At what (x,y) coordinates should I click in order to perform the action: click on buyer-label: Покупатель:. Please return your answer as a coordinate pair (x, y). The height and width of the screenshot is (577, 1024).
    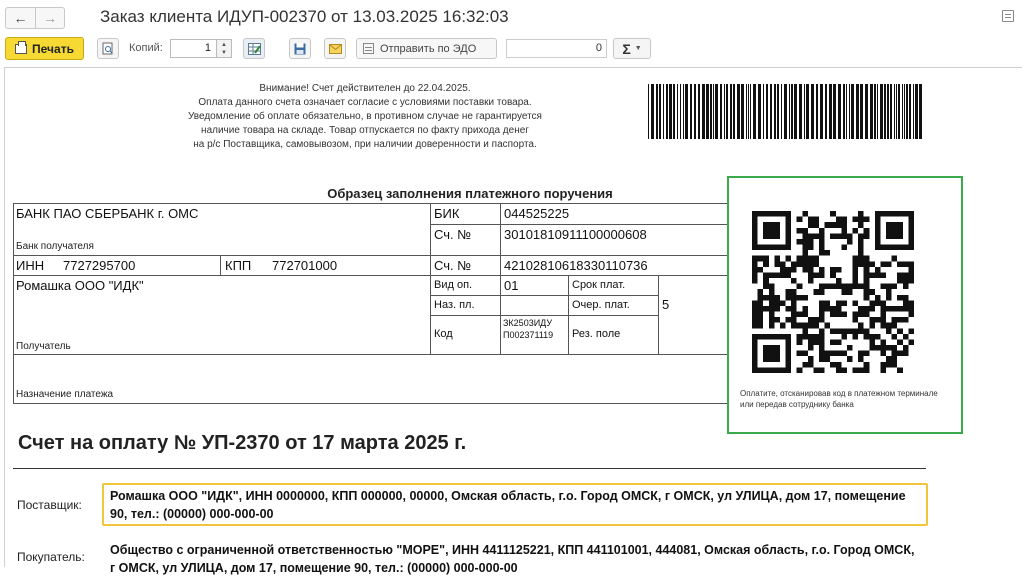
    Looking at the image, I should click on (51, 557).